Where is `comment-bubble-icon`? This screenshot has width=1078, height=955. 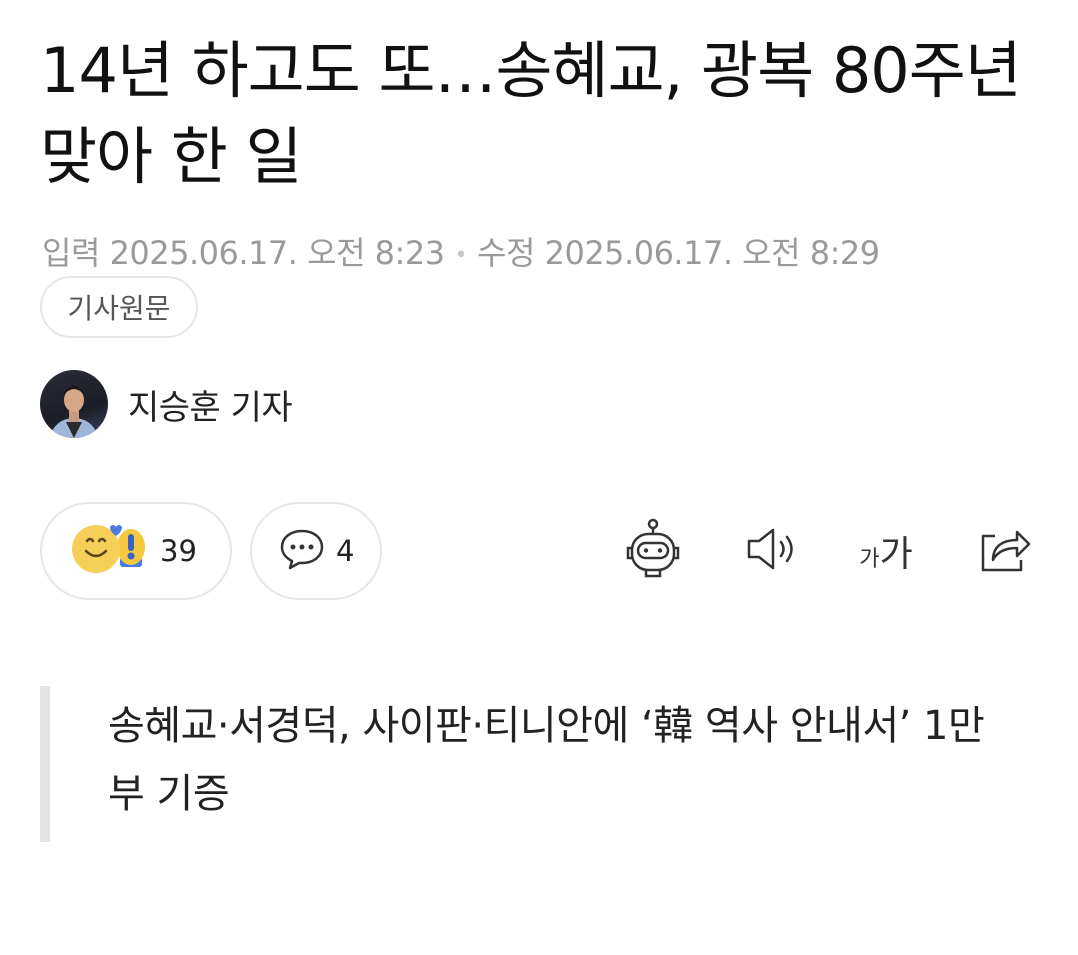
comment-bubble-icon is located at coordinates (302, 551).